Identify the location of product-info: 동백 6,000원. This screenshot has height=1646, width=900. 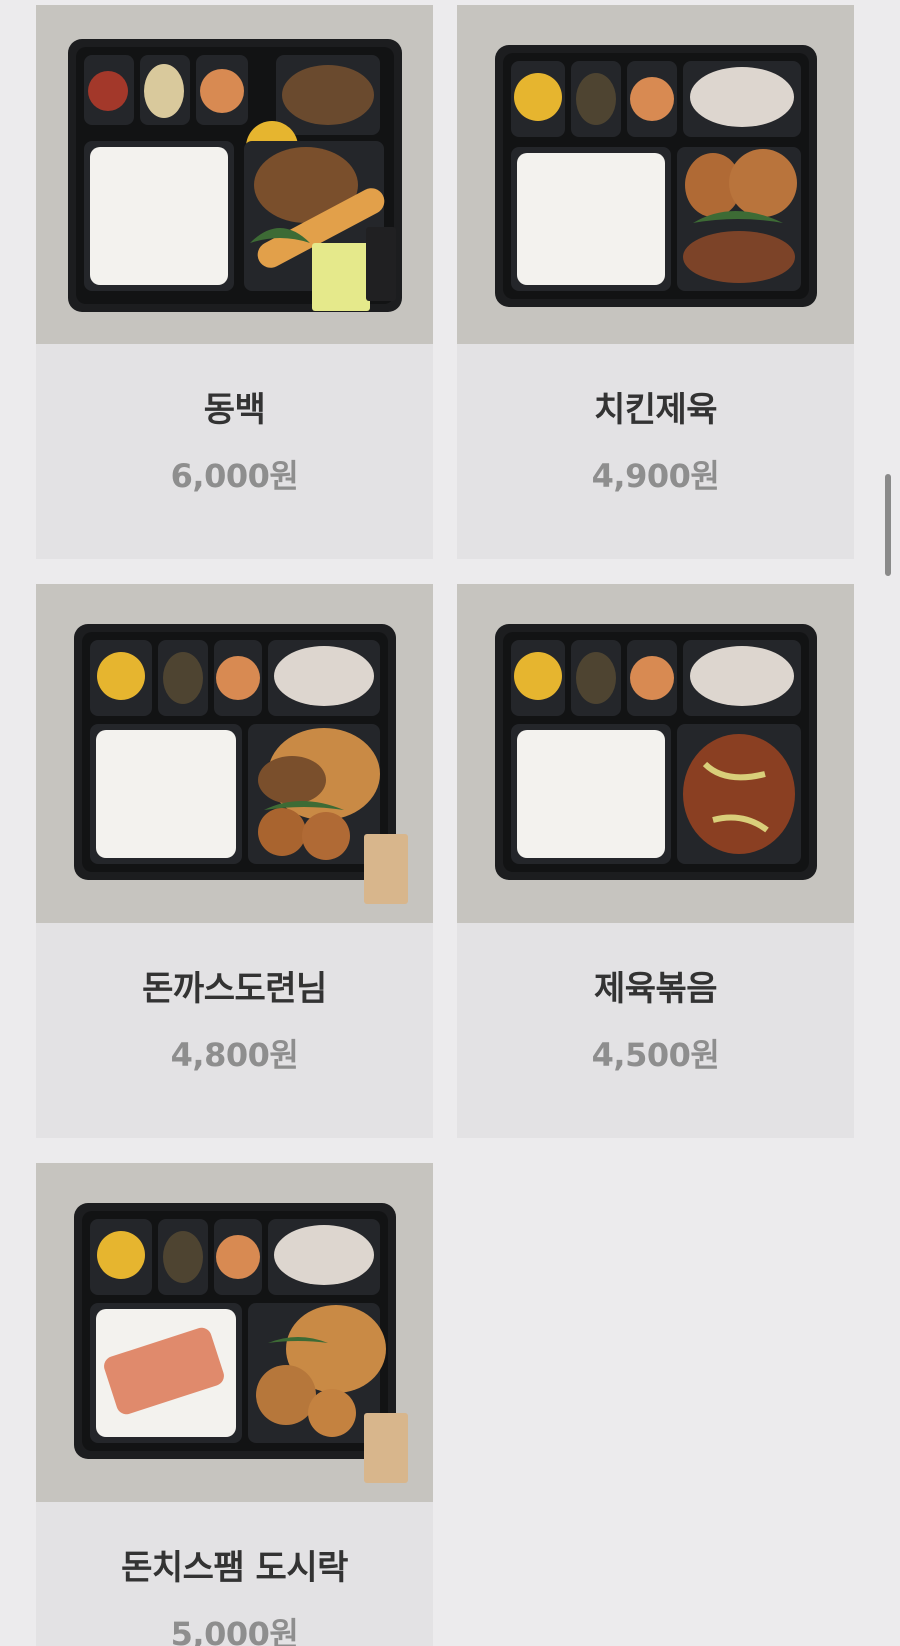
(234, 451).